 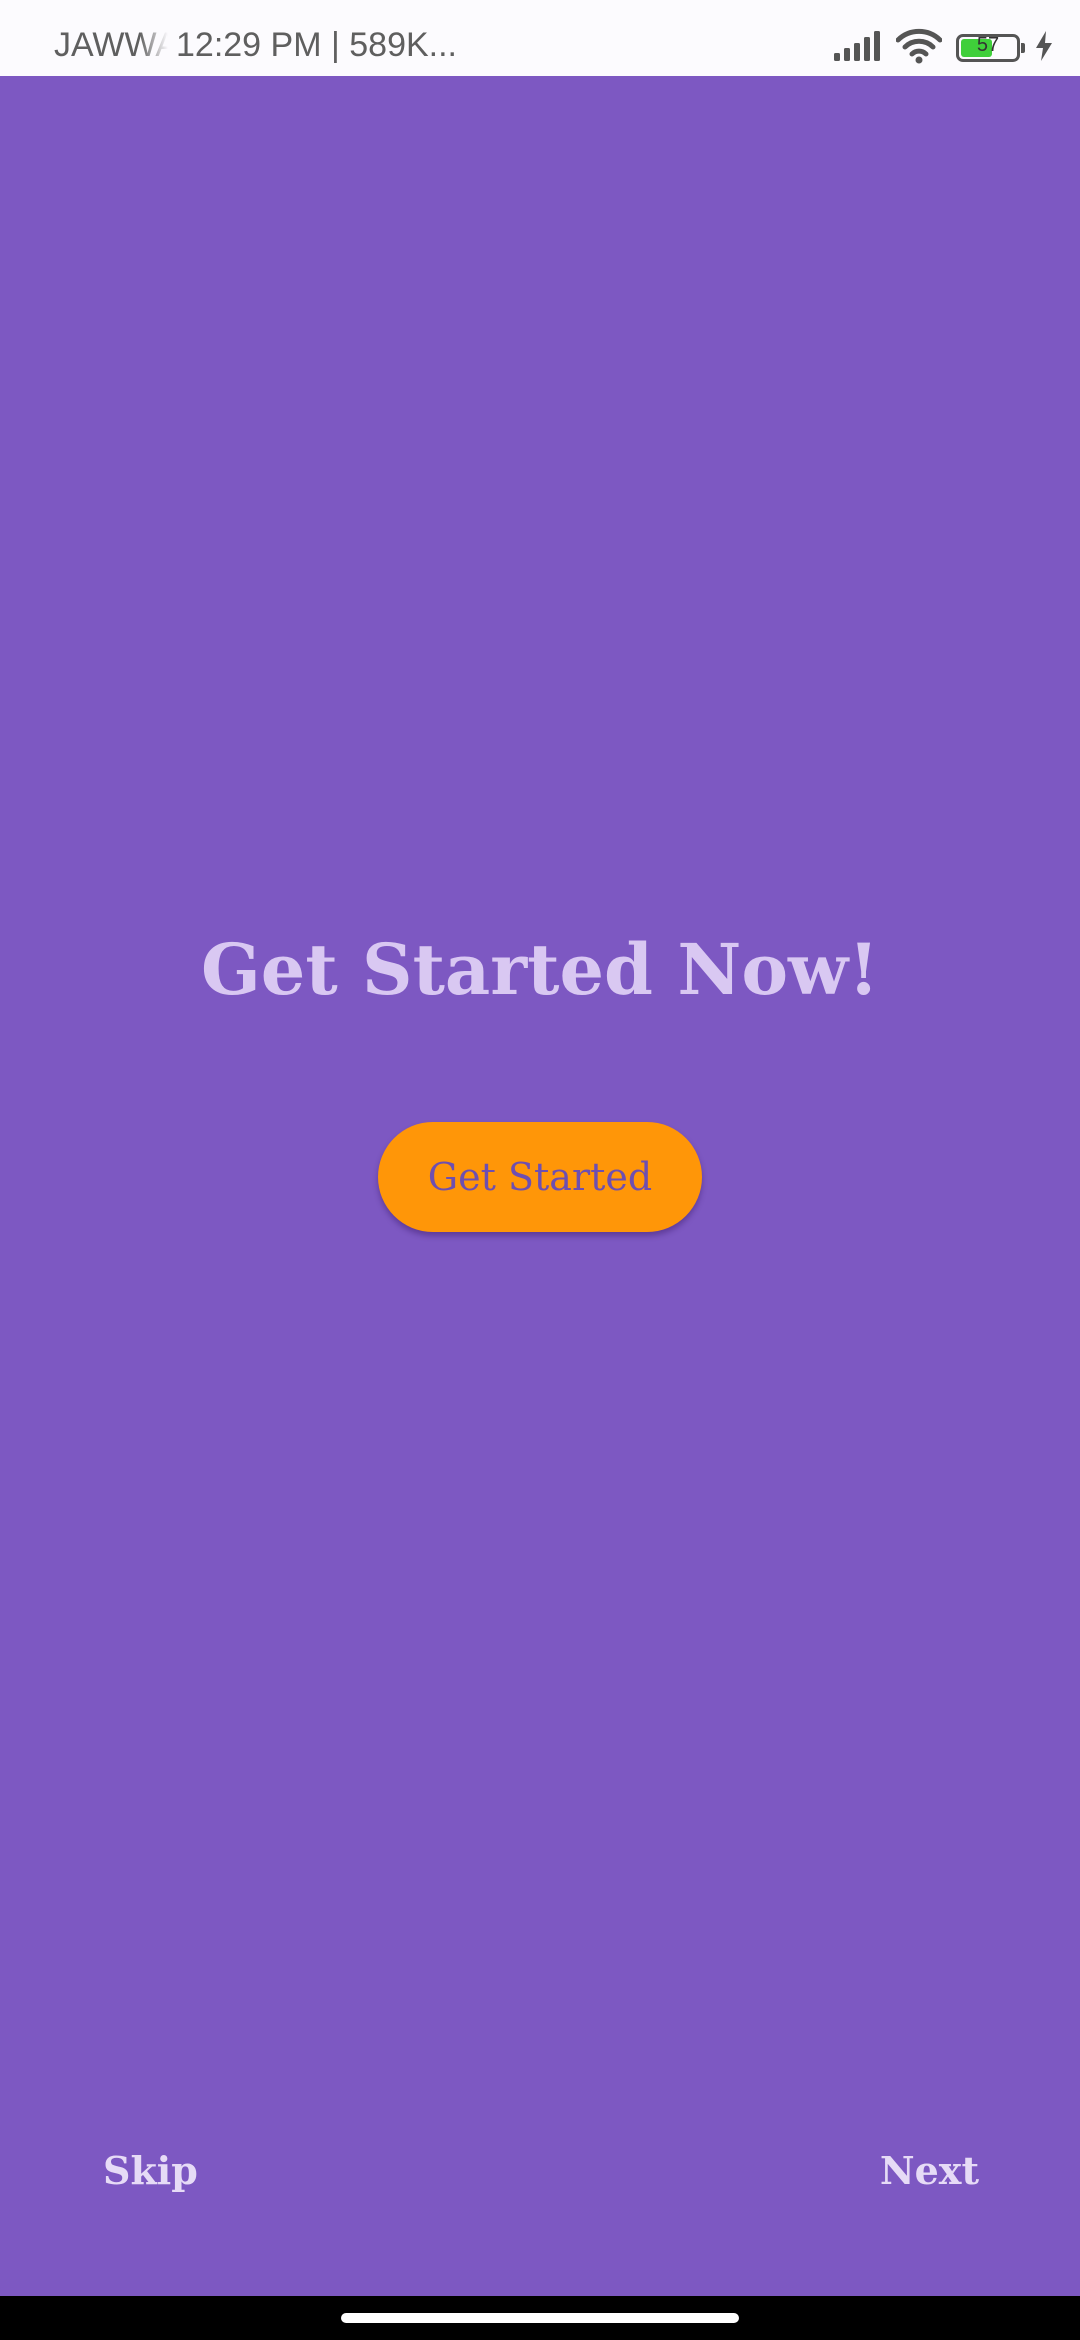 I want to click on carrier-name: JAWWAL, so click(x=111, y=45).